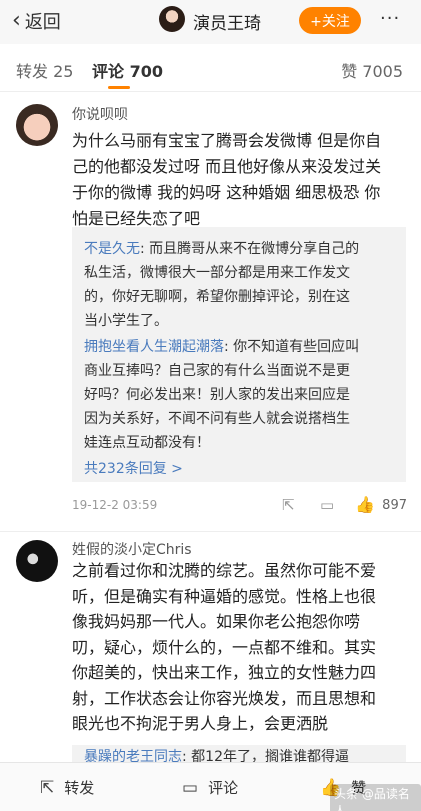  Describe the element at coordinates (133, 755) in the screenshot. I see `reply-author: 暴躁的老王同志` at that location.